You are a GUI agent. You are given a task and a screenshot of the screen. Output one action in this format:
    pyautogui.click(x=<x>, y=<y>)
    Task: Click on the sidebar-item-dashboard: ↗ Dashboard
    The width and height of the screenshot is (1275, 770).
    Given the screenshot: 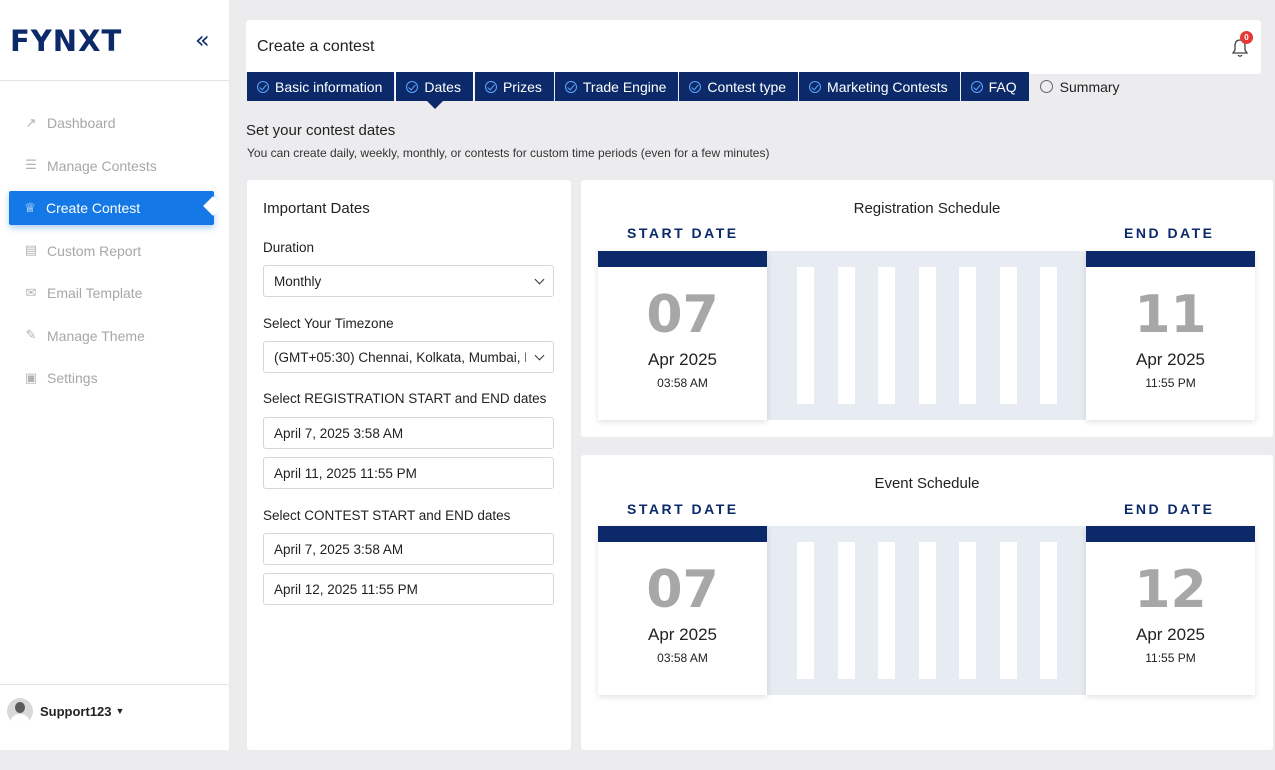 What is the action you would take?
    pyautogui.click(x=114, y=123)
    